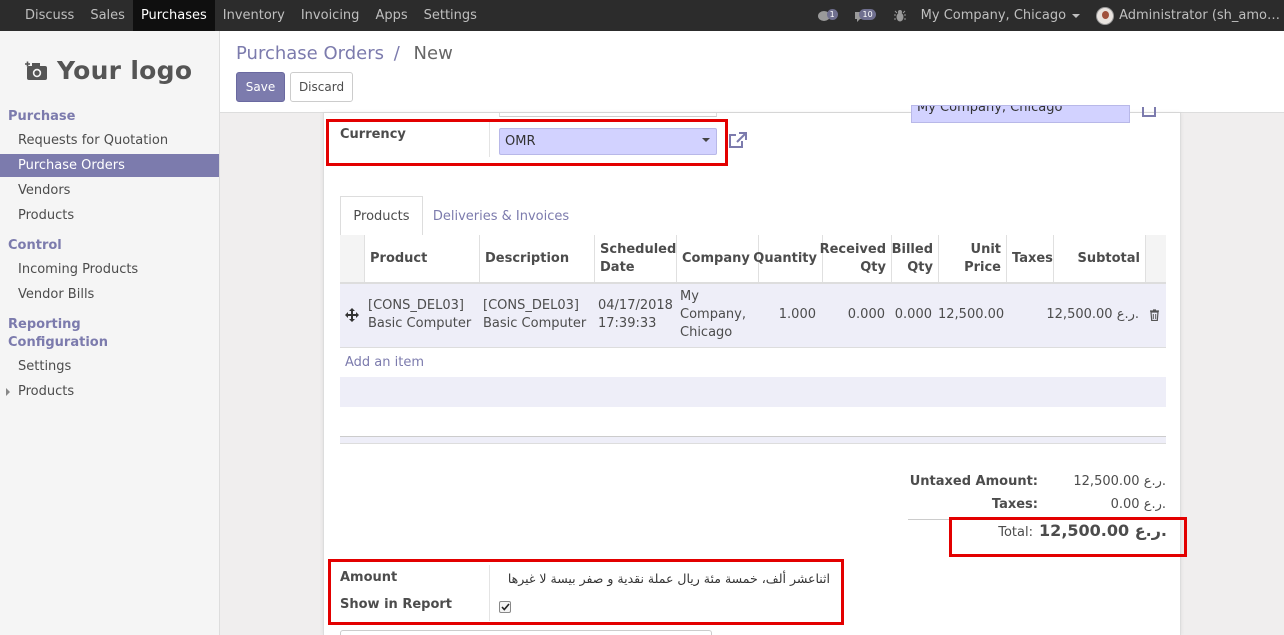  I want to click on camera-icon, so click(37, 71).